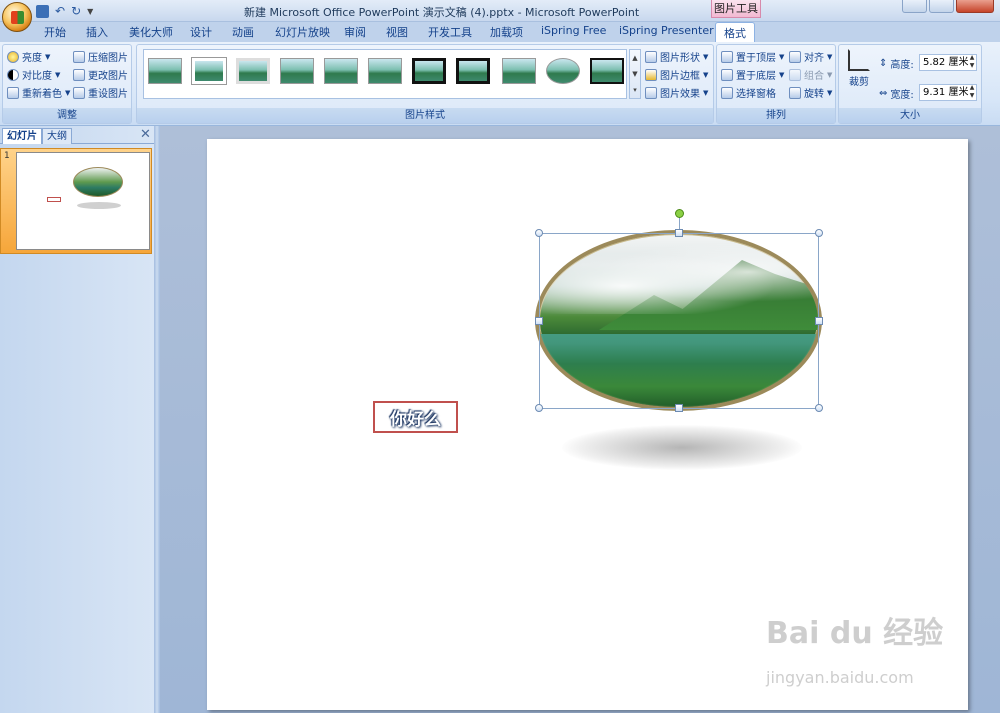  What do you see at coordinates (57, 136) in the screenshot?
I see `tab-outline: 大纲` at bounding box center [57, 136].